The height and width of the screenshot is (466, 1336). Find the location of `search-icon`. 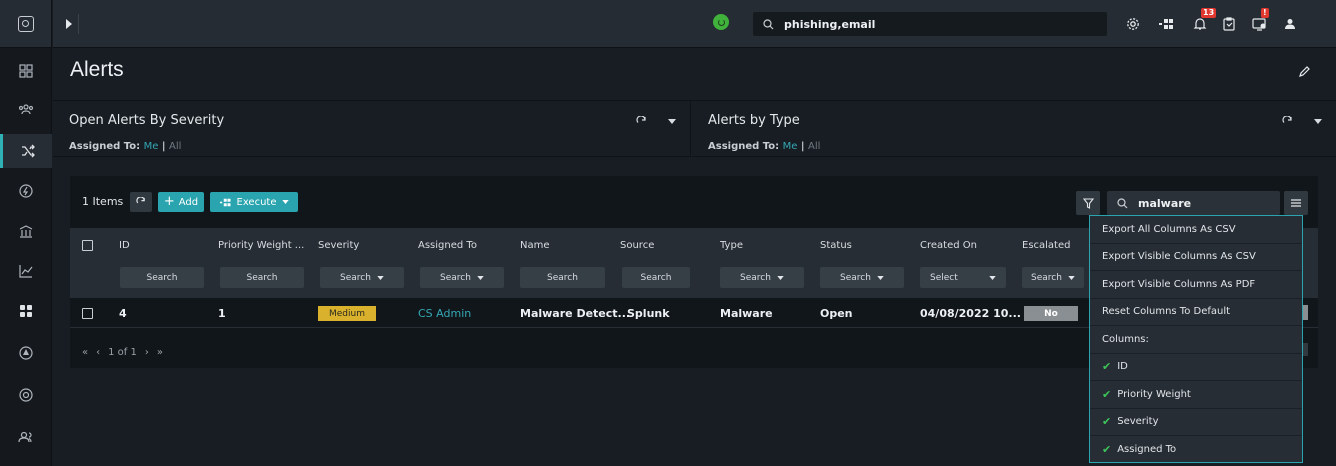

search-icon is located at coordinates (1122, 202).